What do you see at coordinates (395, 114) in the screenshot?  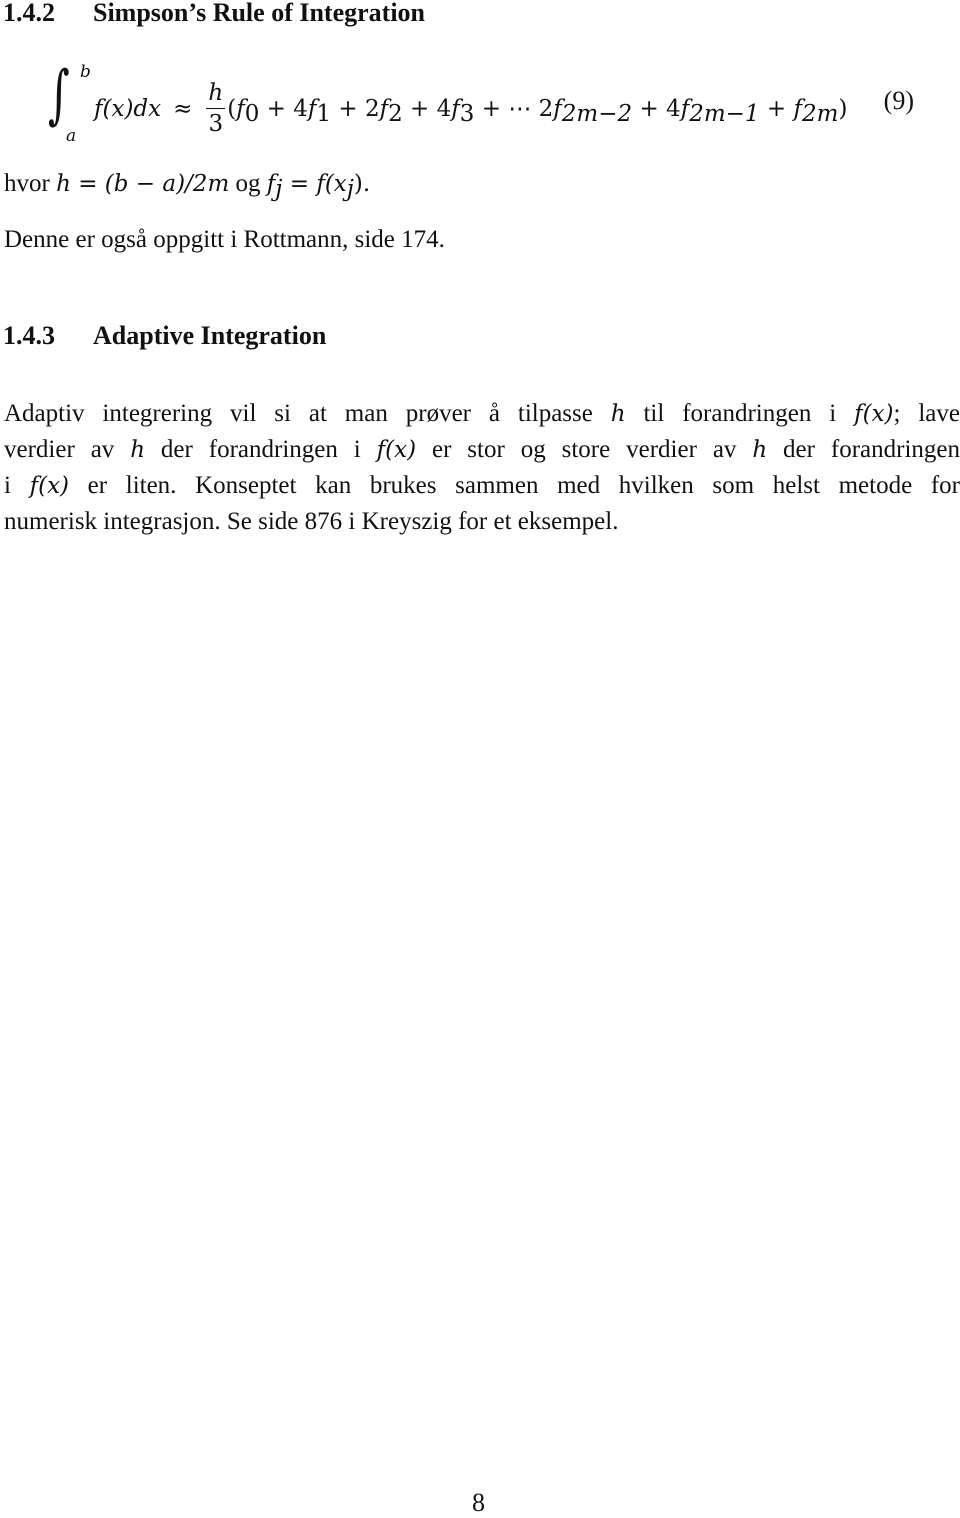 I see `term-2-sub: 2` at bounding box center [395, 114].